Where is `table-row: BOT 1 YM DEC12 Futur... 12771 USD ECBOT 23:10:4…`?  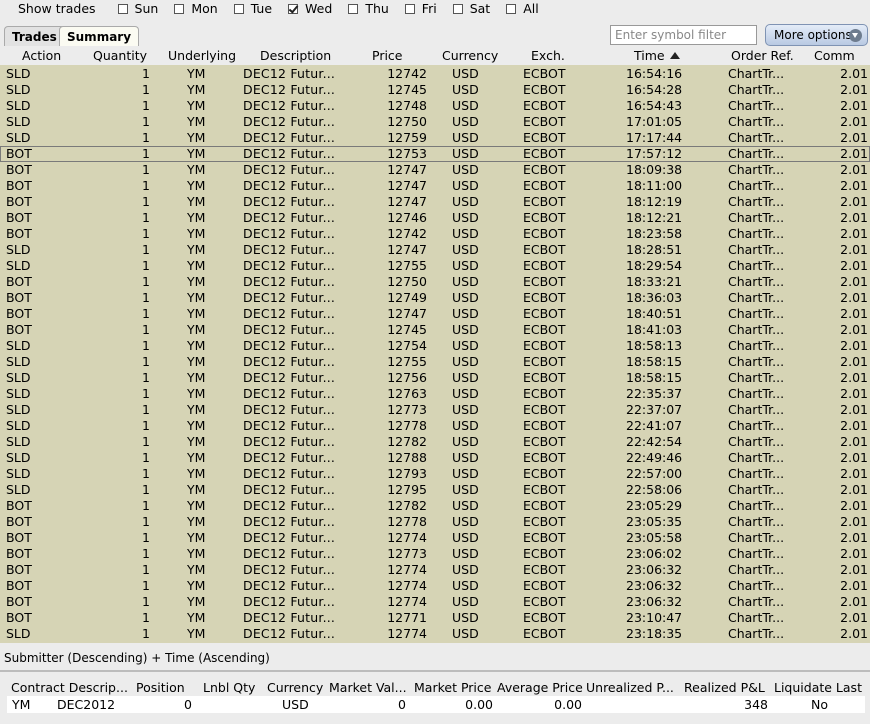 table-row: BOT 1 YM DEC12 Futur... 12771 USD ECBOT 23:10:4… is located at coordinates (435, 618).